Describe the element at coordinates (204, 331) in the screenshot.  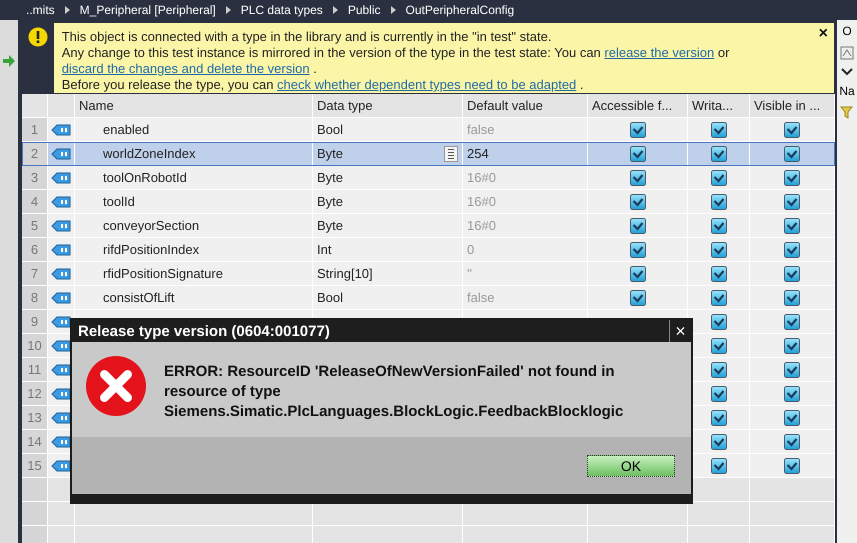
I see `dialog-title: Release type version (0604:001077)` at that location.